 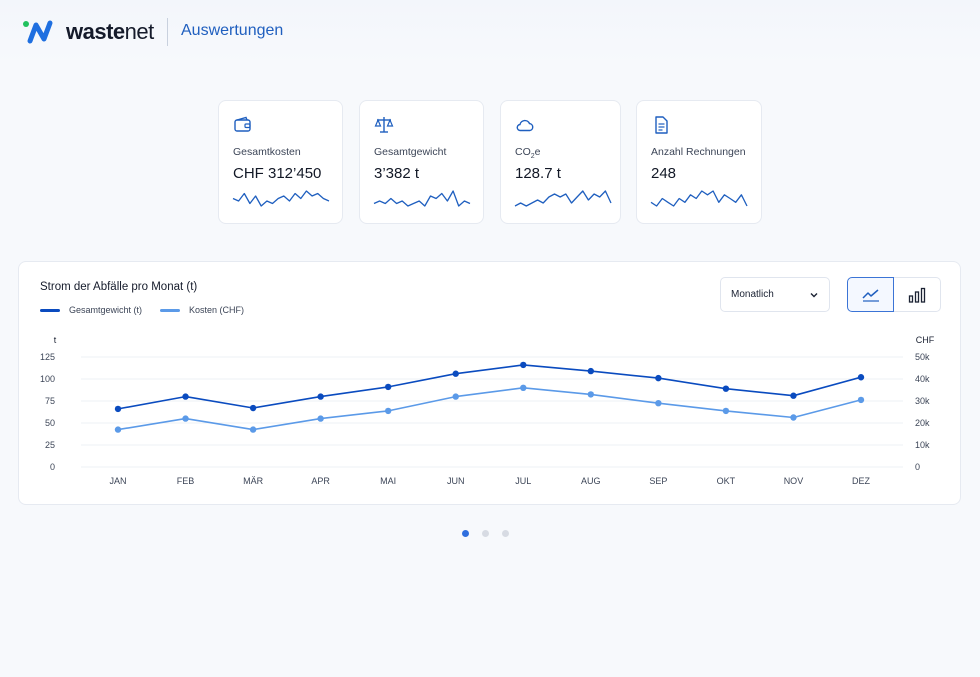 What do you see at coordinates (489, 387) in the screenshot?
I see `series-line` at bounding box center [489, 387].